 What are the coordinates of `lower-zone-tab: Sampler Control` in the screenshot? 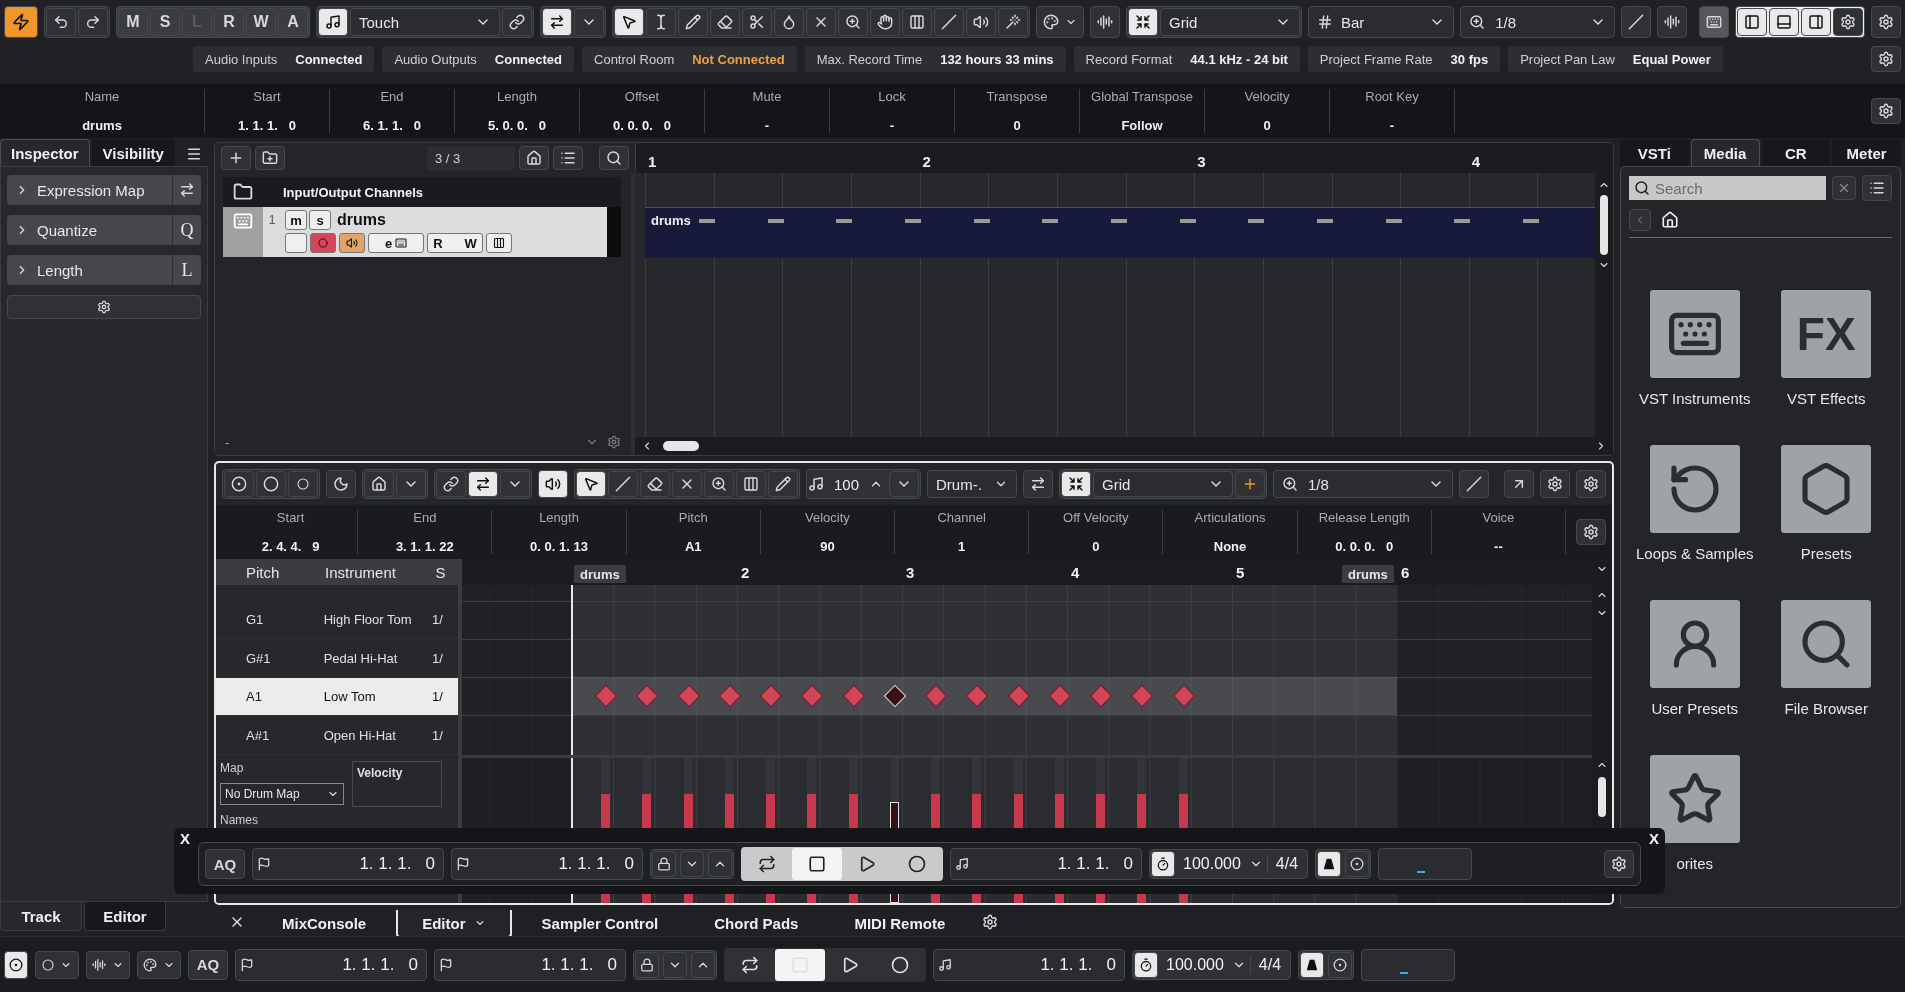 It's located at (600, 924).